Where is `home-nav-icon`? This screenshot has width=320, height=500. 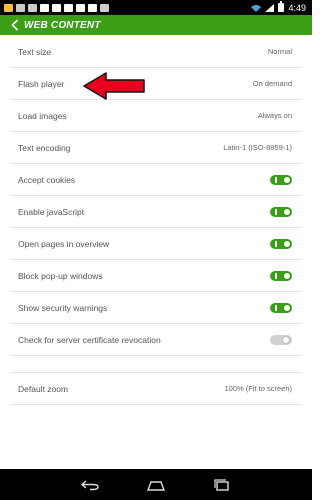
home-nav-icon is located at coordinates (156, 485).